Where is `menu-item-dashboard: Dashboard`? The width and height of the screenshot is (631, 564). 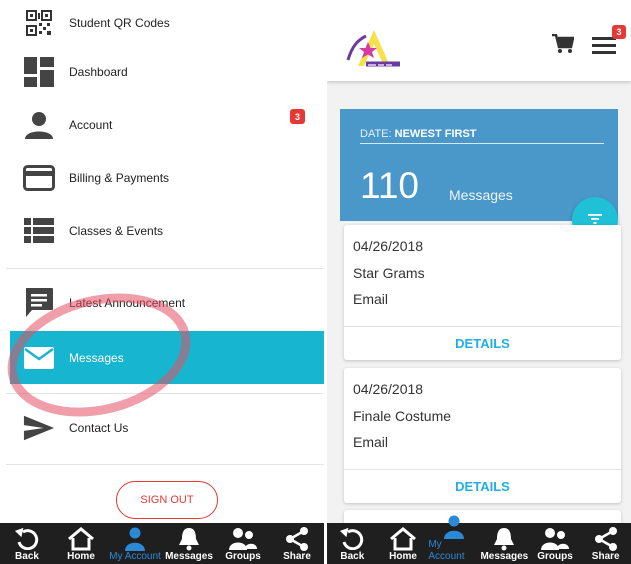
menu-item-dashboard: Dashboard is located at coordinates (162, 71).